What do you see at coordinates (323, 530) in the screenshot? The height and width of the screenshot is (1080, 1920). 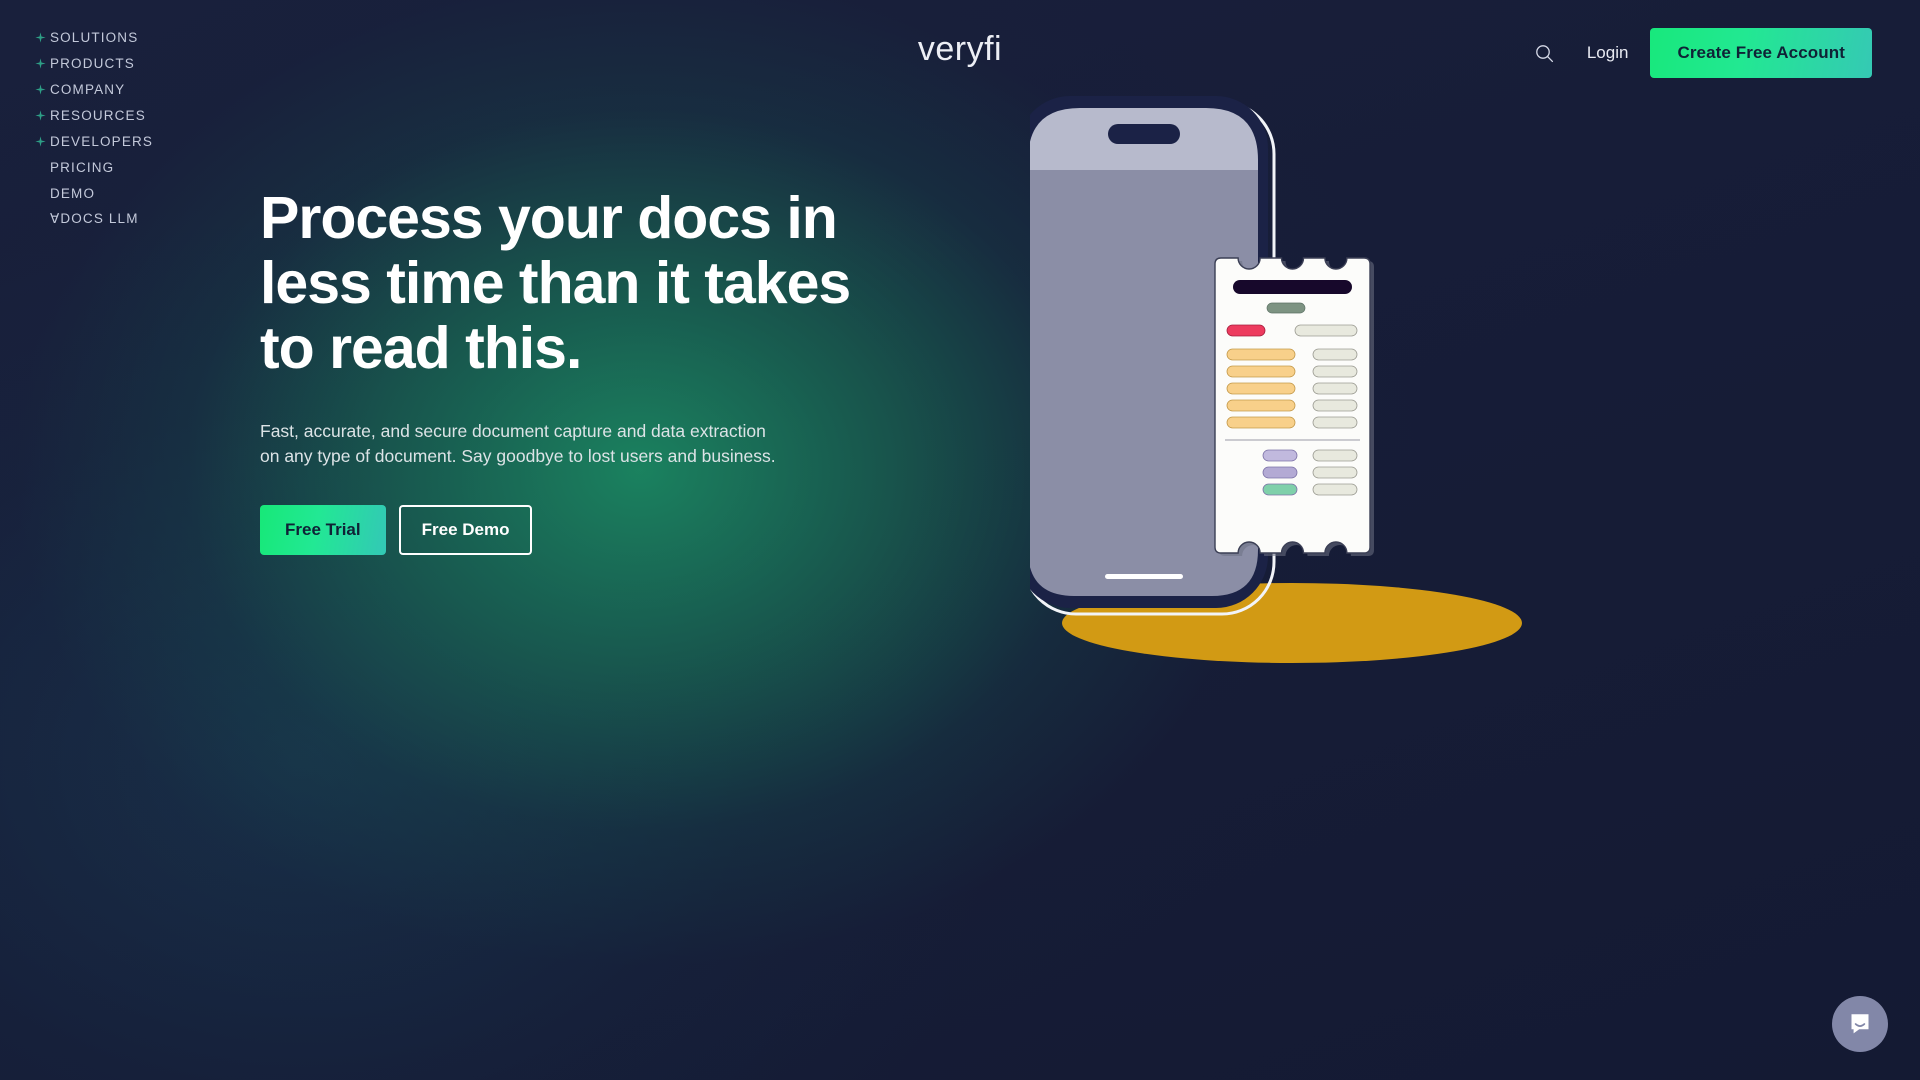 I see `free-trial-button: Free Trial` at bounding box center [323, 530].